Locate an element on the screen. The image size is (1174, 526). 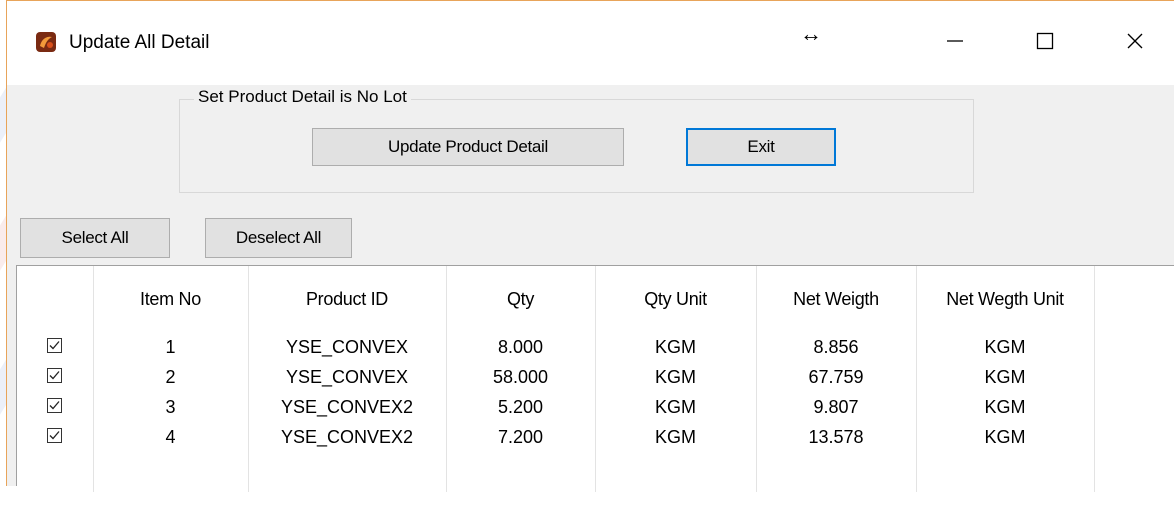
deselect-all-button: Deselect All is located at coordinates (278, 238).